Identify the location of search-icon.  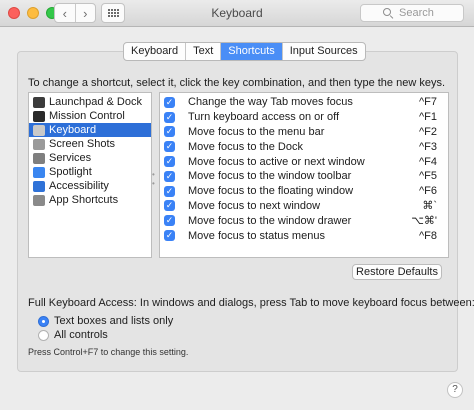
(388, 14).